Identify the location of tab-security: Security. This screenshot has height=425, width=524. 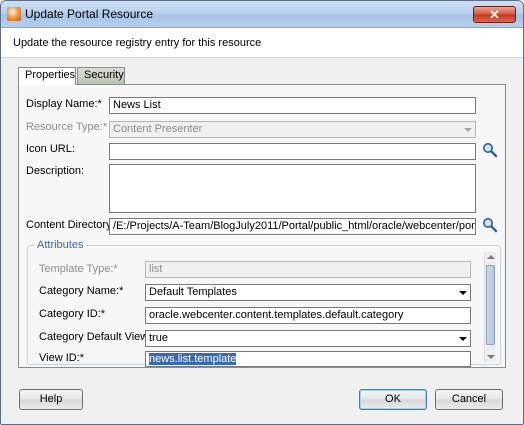
(101, 75).